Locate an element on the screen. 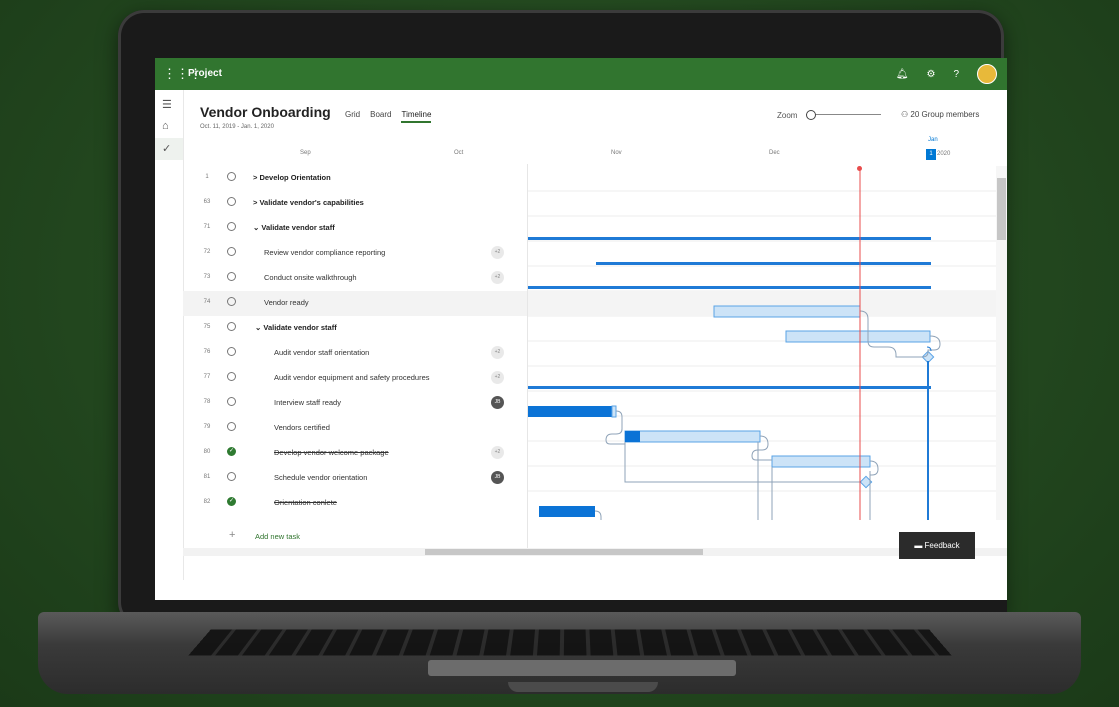  table-row: 79 Vendors certified is located at coordinates (355, 428).